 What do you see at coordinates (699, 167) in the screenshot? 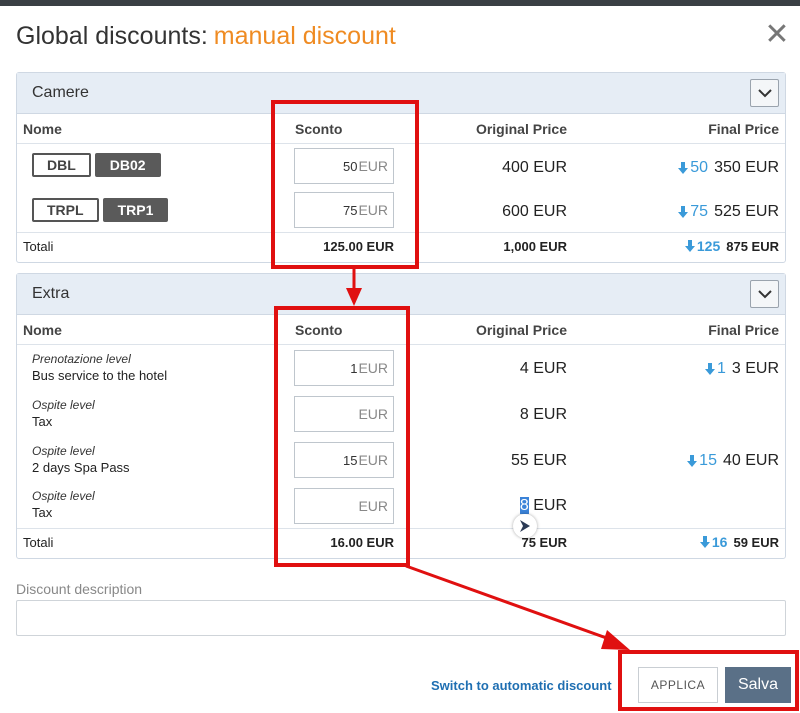
I see `discount-amount: 50` at bounding box center [699, 167].